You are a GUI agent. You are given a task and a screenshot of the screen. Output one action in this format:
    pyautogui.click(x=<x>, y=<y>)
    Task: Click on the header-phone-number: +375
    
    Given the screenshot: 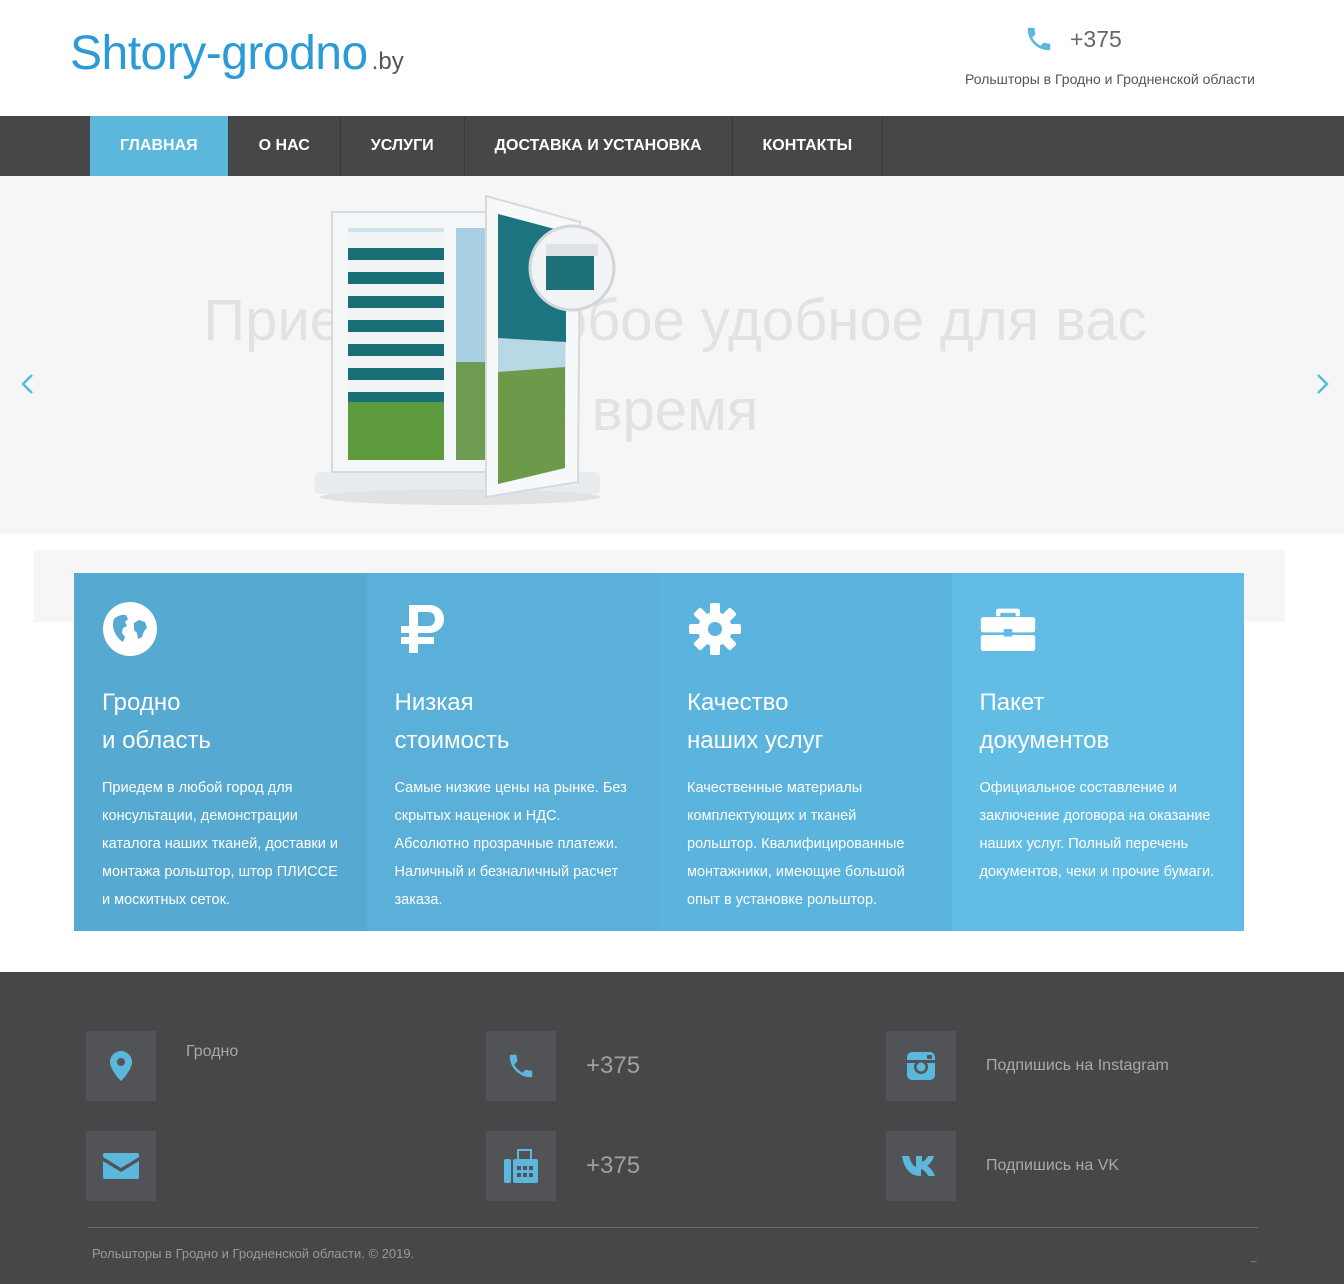 What is the action you would take?
    pyautogui.click(x=1096, y=38)
    